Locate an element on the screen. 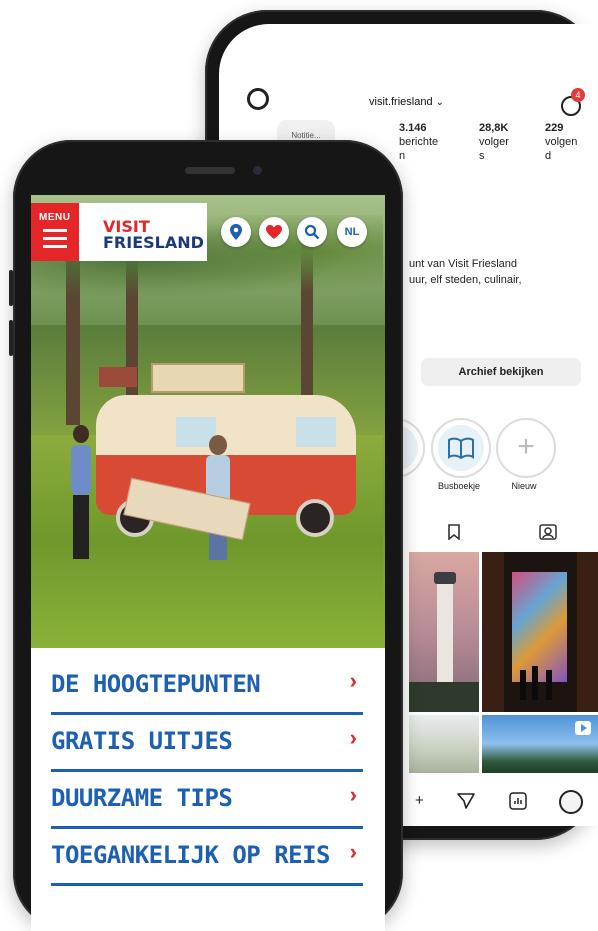 The height and width of the screenshot is (931, 598). post-forest-sky is located at coordinates (540, 744).